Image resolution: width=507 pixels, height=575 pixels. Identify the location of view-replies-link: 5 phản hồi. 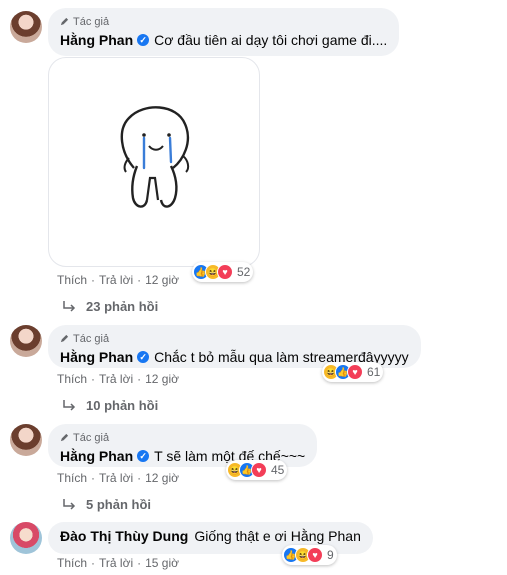
(106, 504).